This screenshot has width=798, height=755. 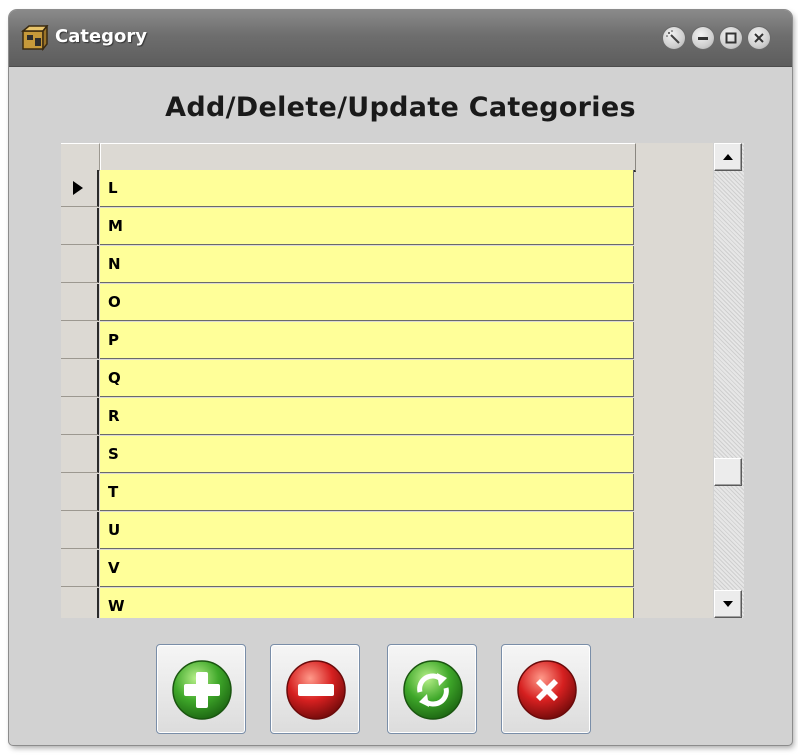 I want to click on vertical-scrollbar, so click(x=729, y=380).